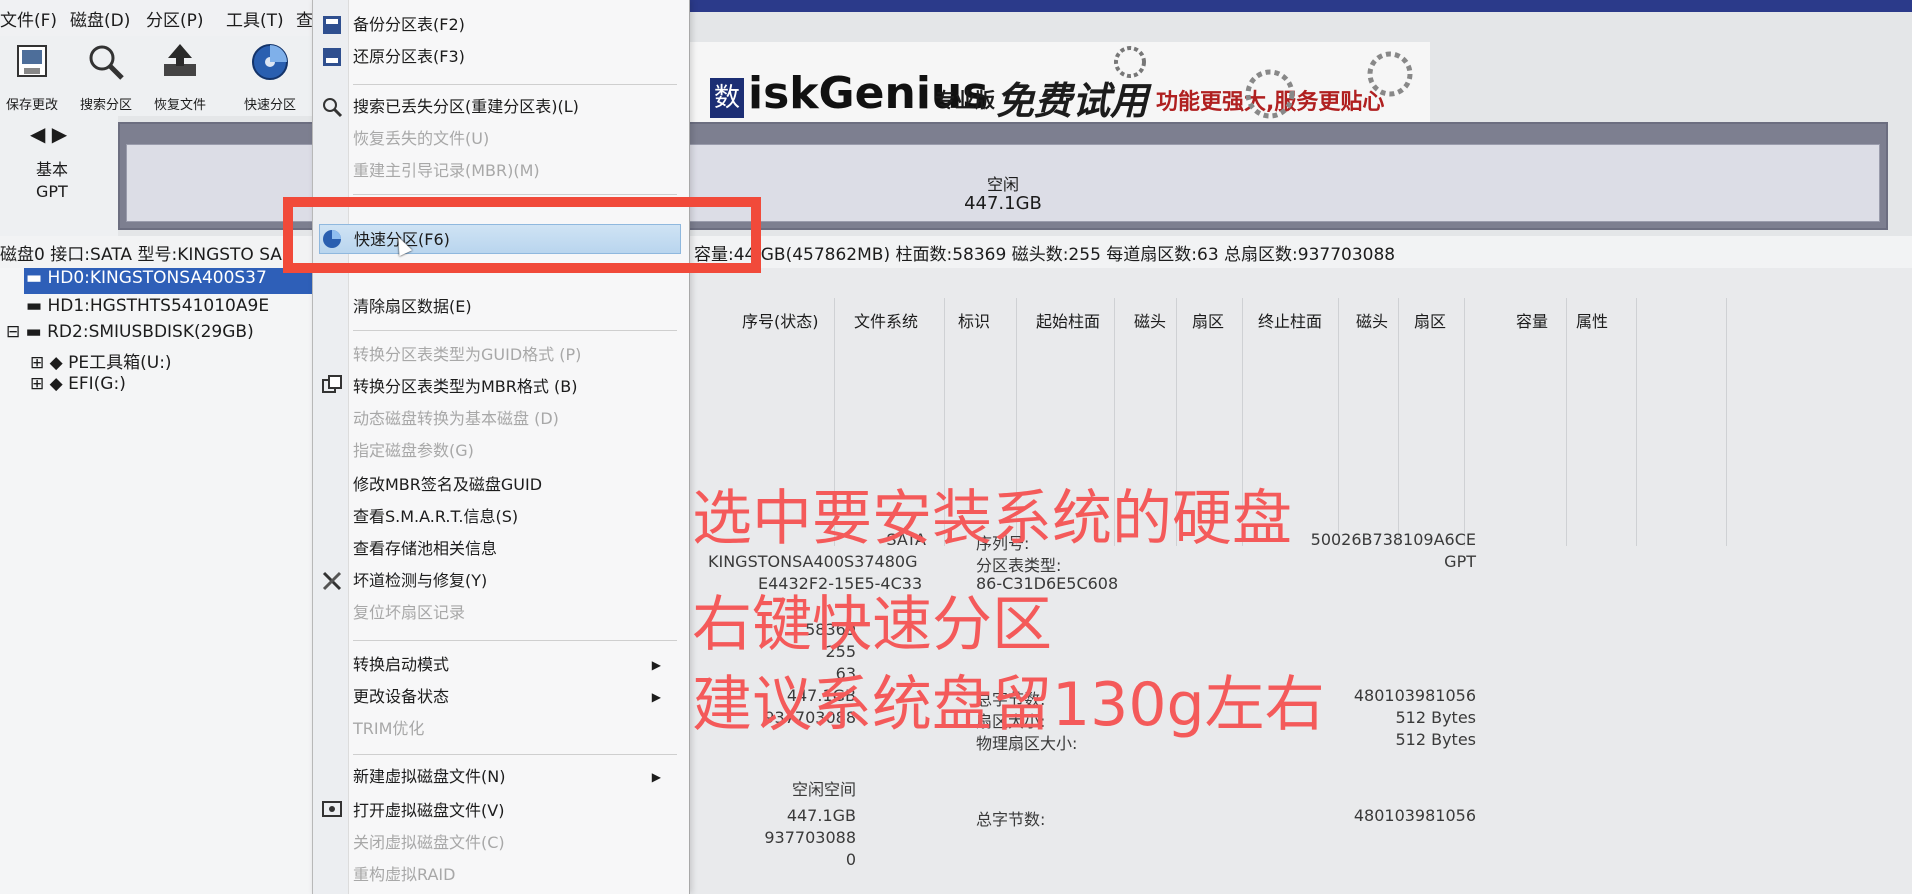  I want to click on tree-item-label: HD1:HGSTHTS541010A9E, so click(158, 306).